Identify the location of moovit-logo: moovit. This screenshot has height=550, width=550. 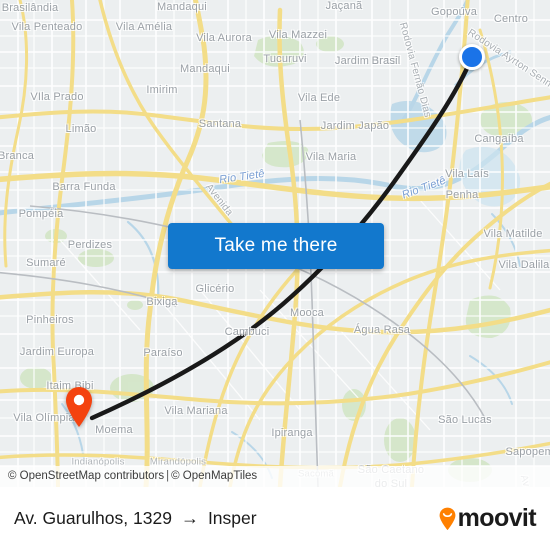
(487, 518).